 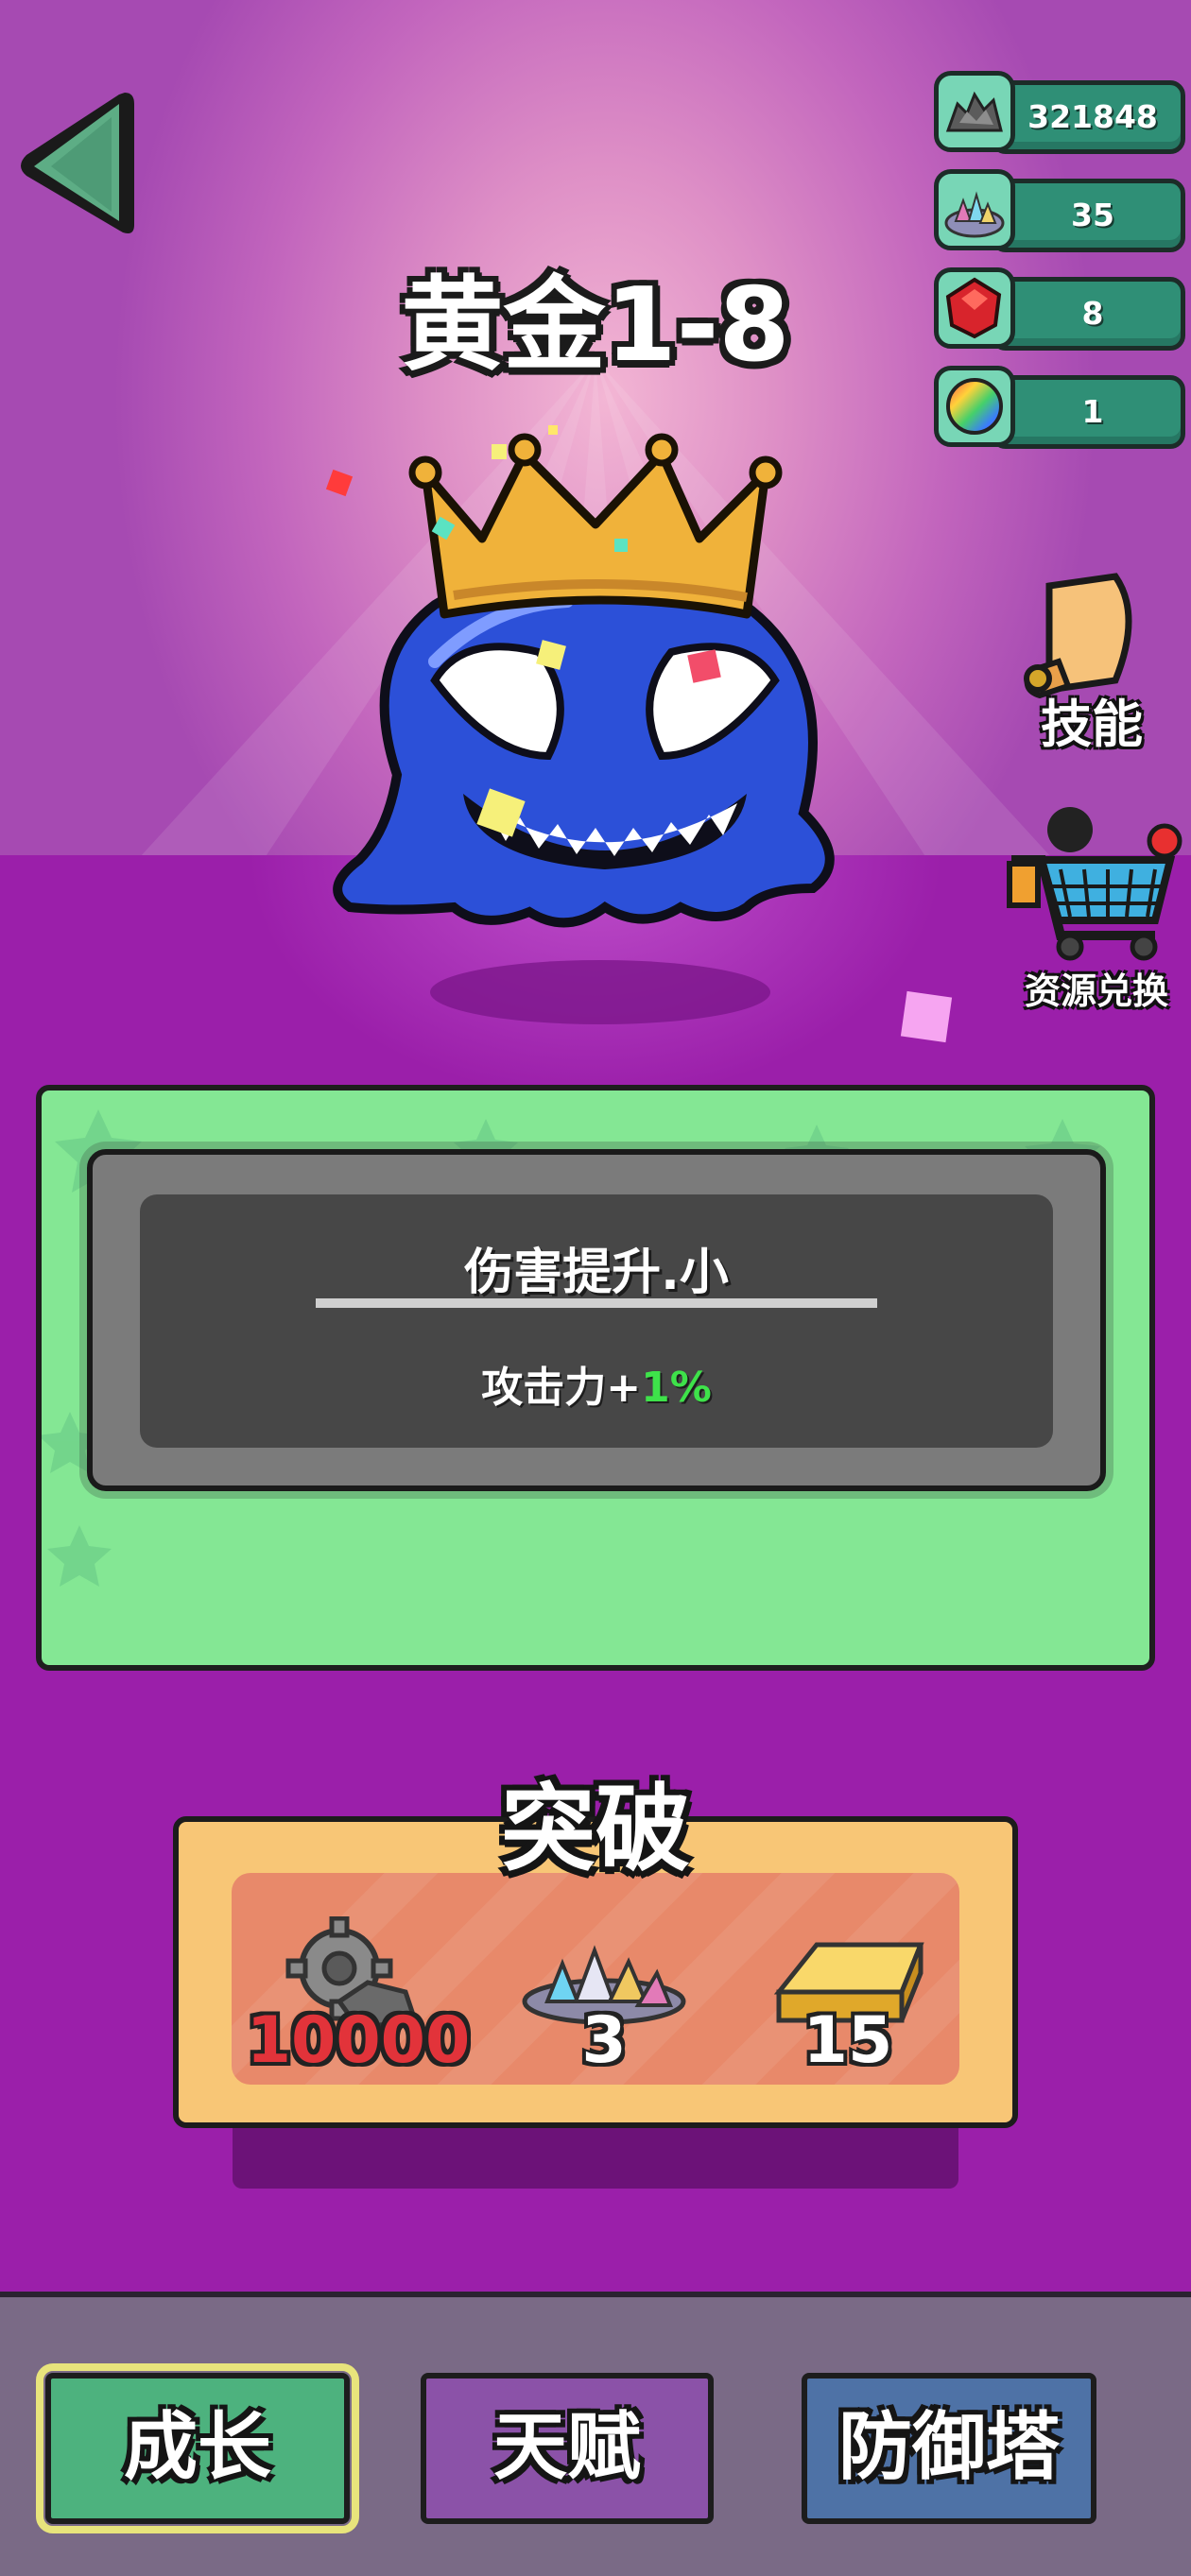 I want to click on shopping-cart-icon, so click(x=1094, y=884).